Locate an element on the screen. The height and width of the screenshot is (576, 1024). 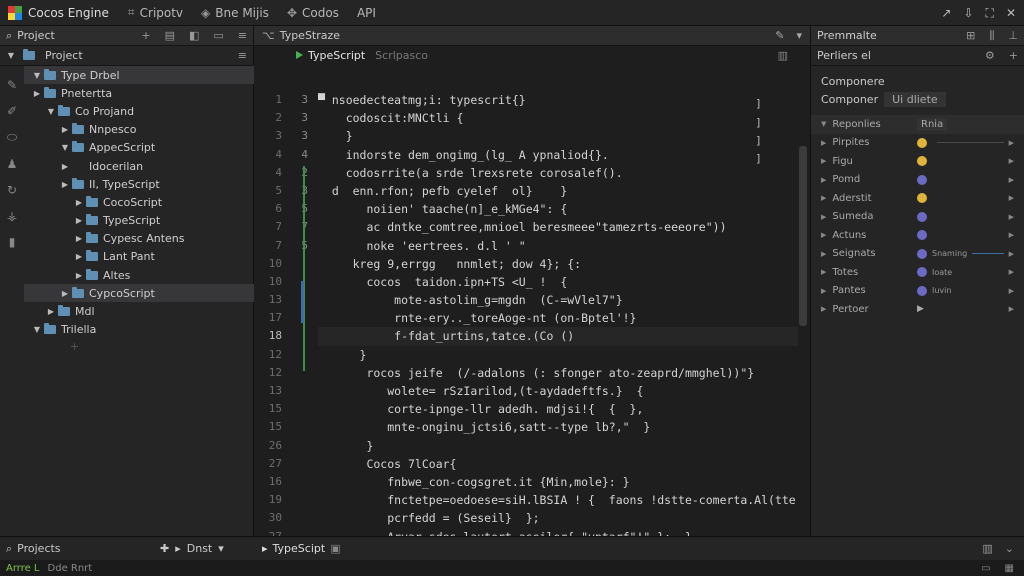
code-line: ▀ nsoedecteatmg;i: typescrit{} is located at coordinates (558, 100).